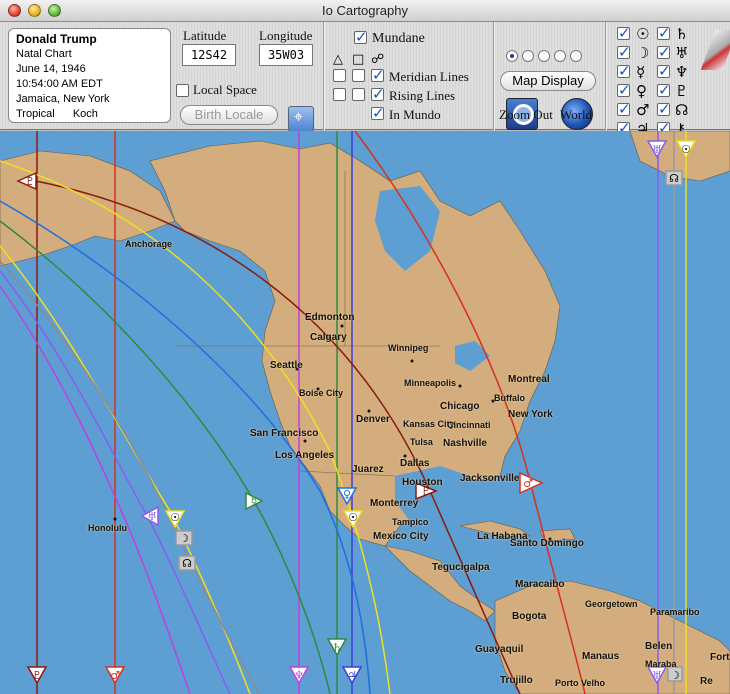 The height and width of the screenshot is (694, 730). Describe the element at coordinates (330, 317) in the screenshot. I see `city-label: Edmonton` at that location.